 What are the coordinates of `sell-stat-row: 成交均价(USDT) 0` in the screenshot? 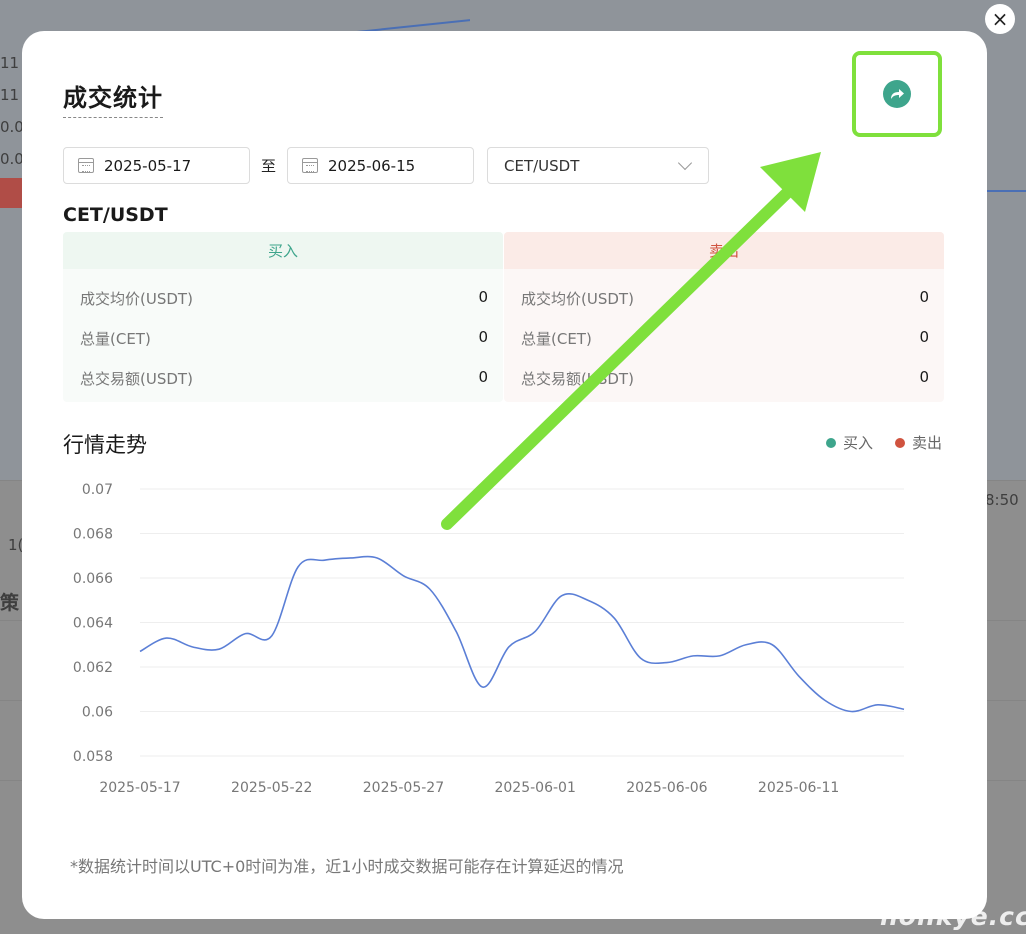 It's located at (725, 298).